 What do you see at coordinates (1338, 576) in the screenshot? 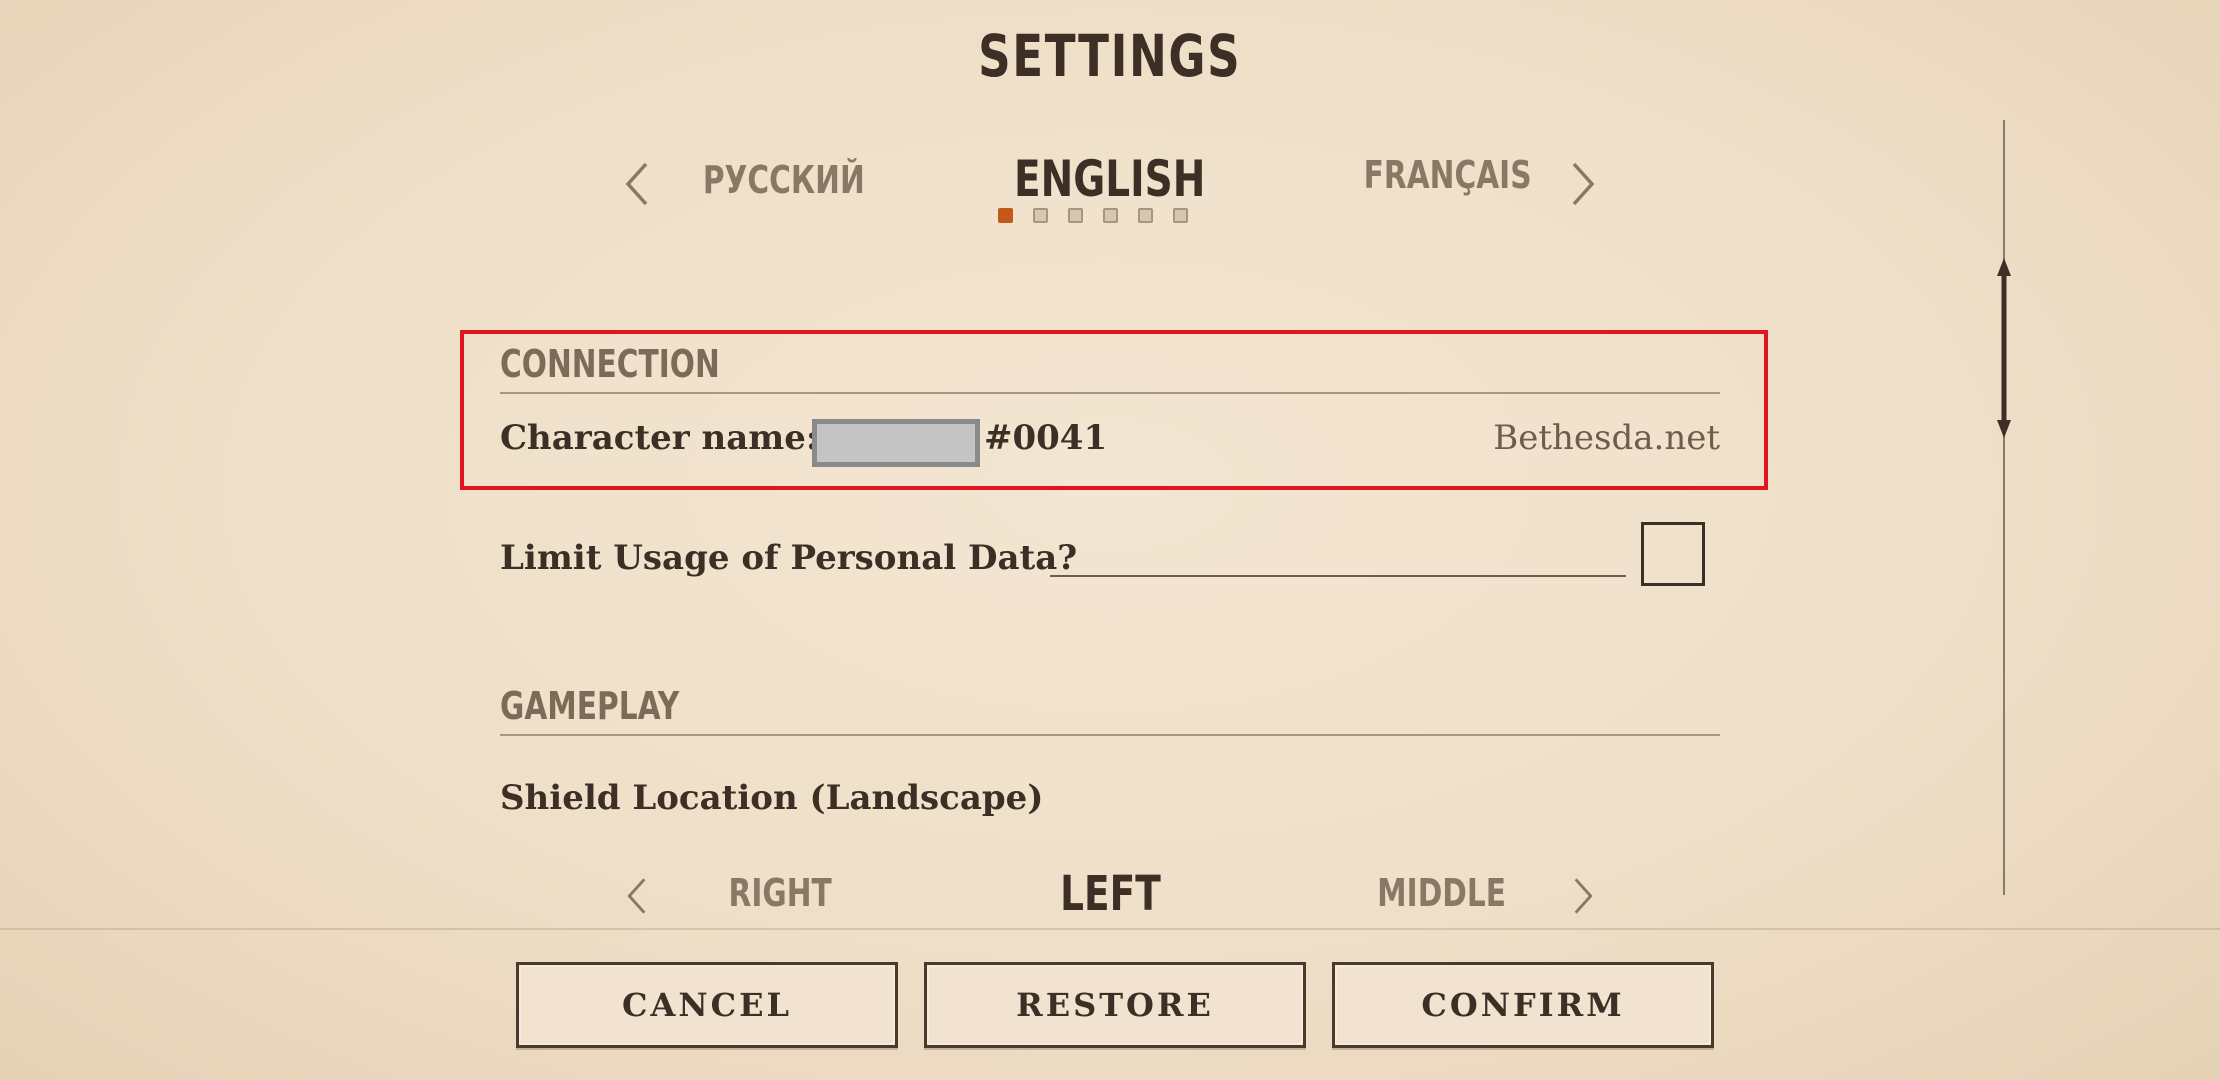
I see `leader-line` at bounding box center [1338, 576].